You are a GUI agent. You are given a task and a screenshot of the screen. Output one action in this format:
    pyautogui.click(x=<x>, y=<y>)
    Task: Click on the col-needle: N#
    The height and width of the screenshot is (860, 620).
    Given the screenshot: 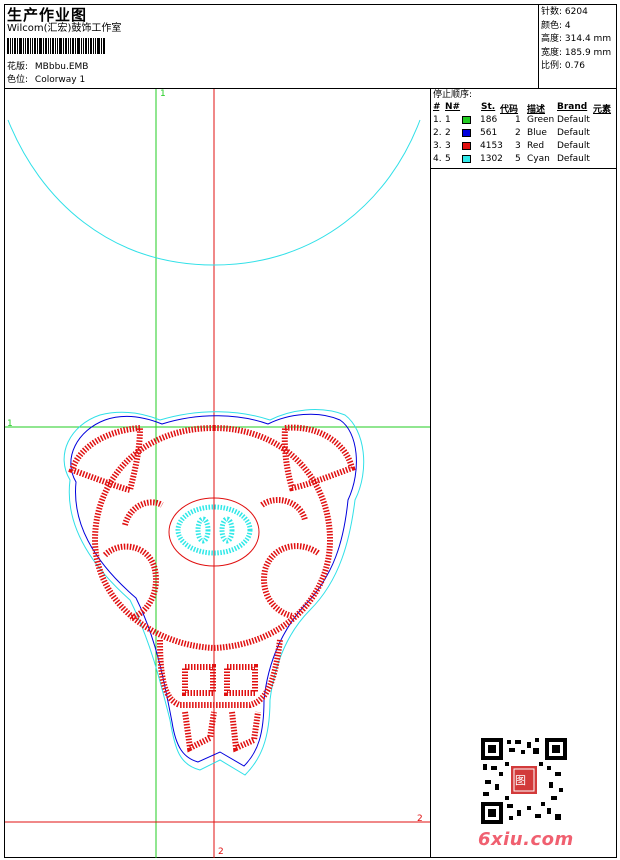 What is the action you would take?
    pyautogui.click(x=453, y=107)
    